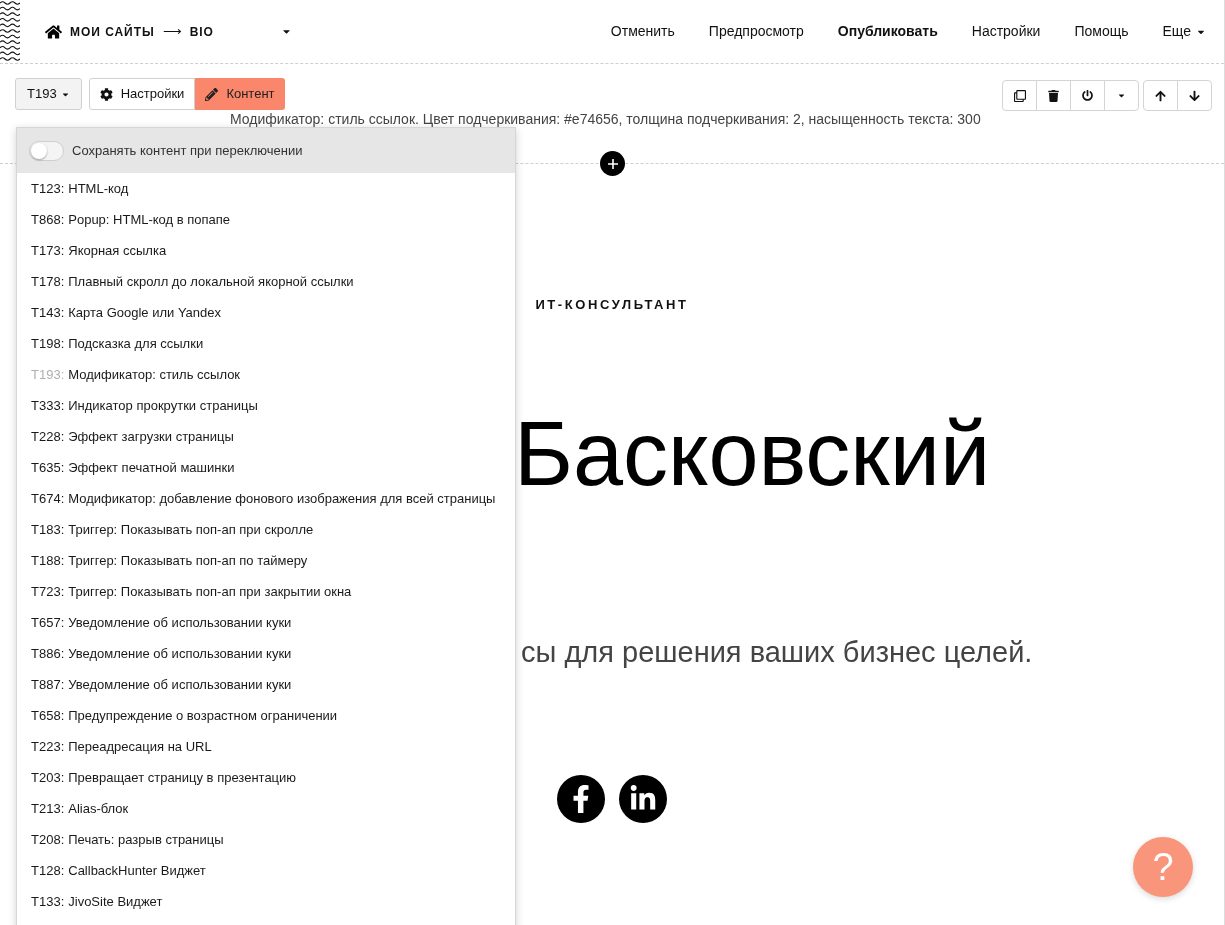  I want to click on power-icon, so click(1087, 95).